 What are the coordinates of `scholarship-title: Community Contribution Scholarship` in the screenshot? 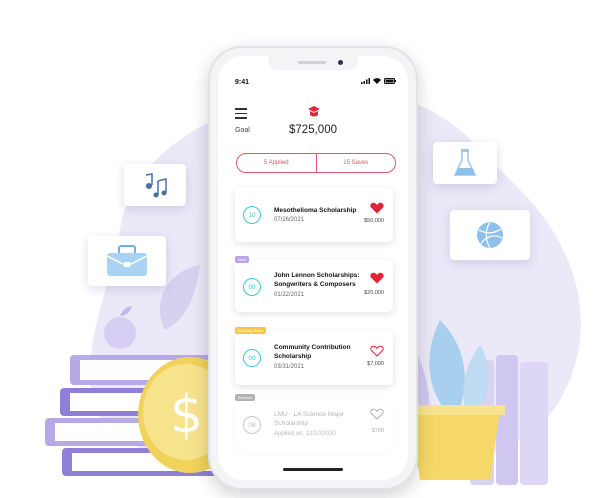 It's located at (312, 352).